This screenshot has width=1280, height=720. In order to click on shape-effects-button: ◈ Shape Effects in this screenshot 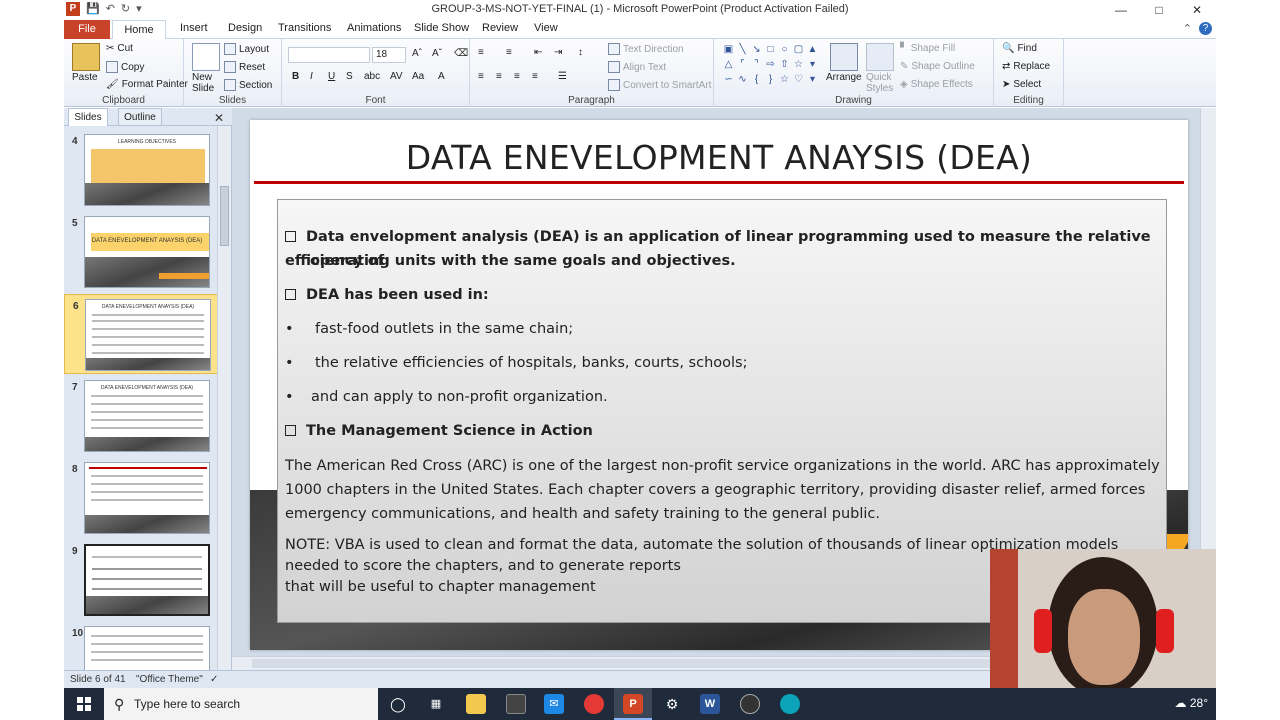, I will do `click(936, 84)`.